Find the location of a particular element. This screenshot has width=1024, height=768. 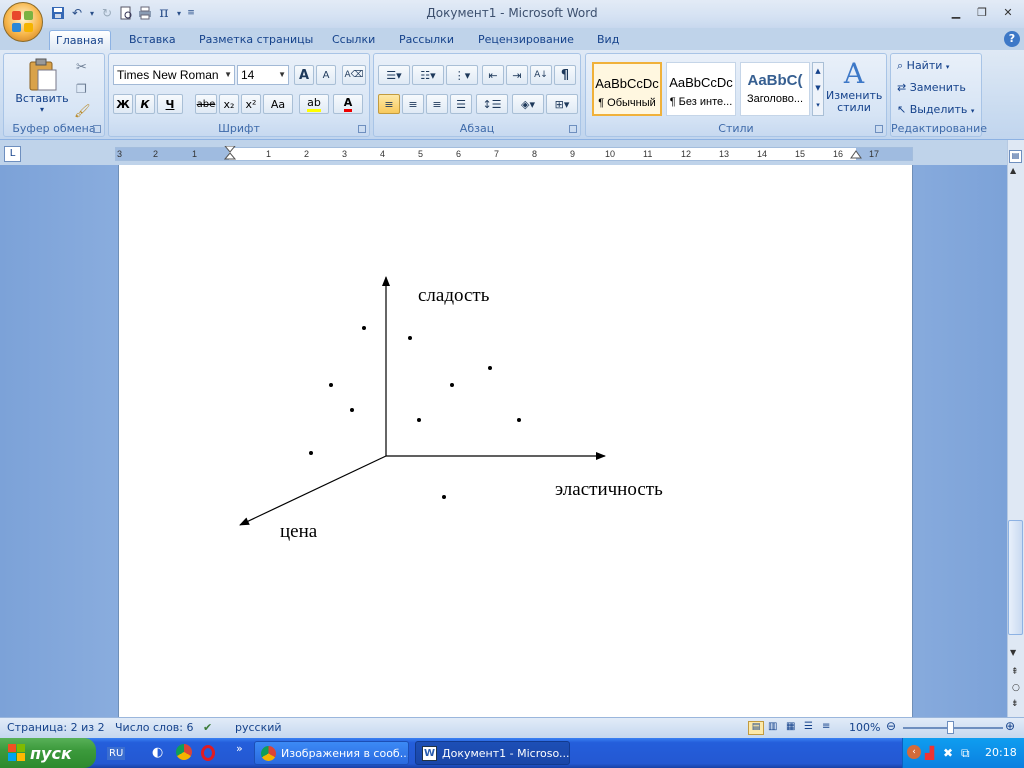

draft-icon: ≡ is located at coordinates (826, 726).